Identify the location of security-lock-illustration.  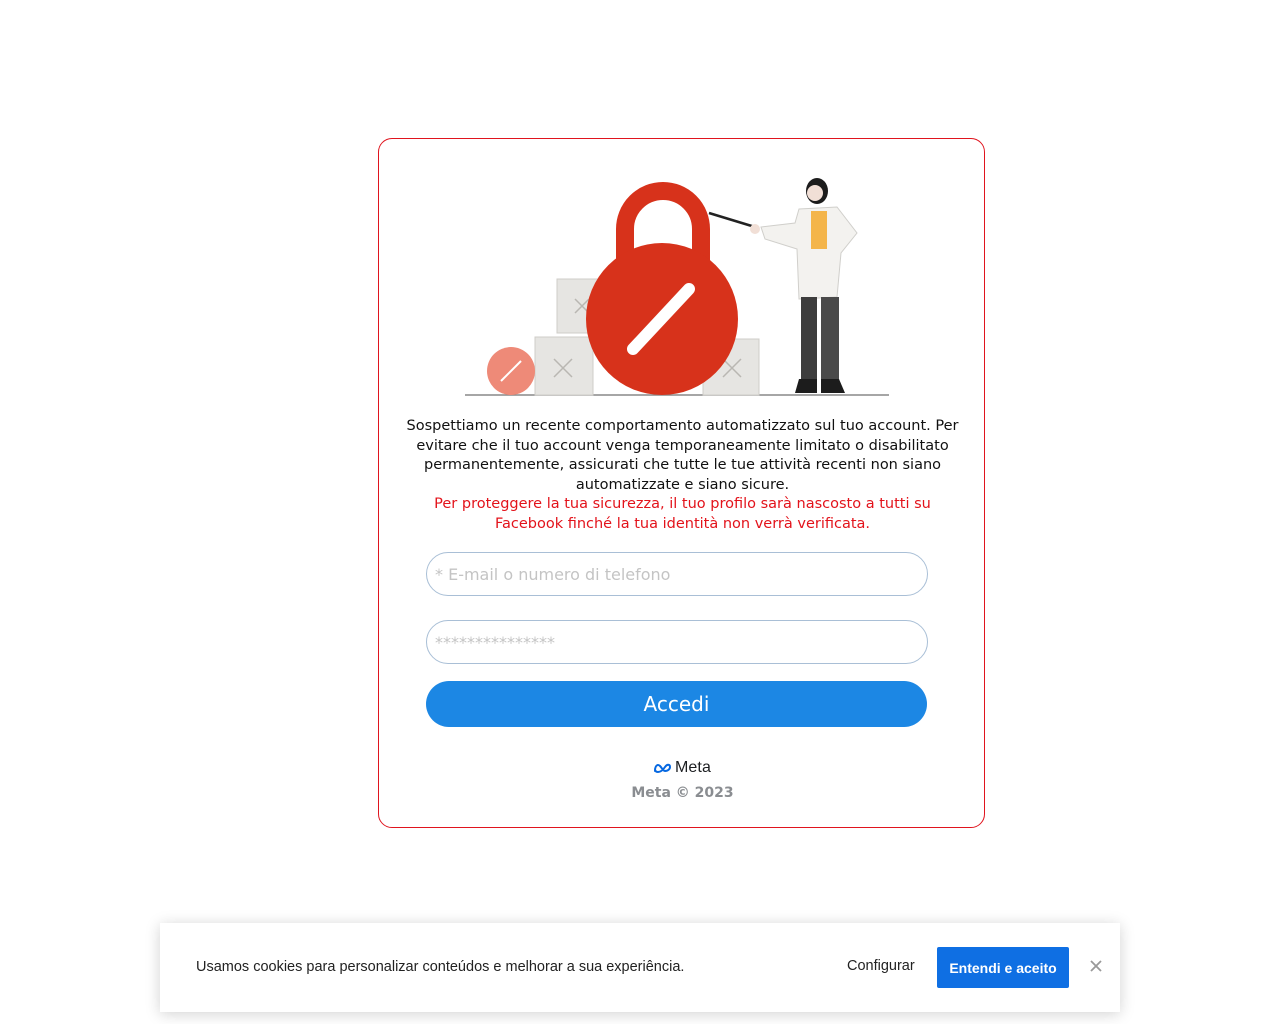
(677, 287).